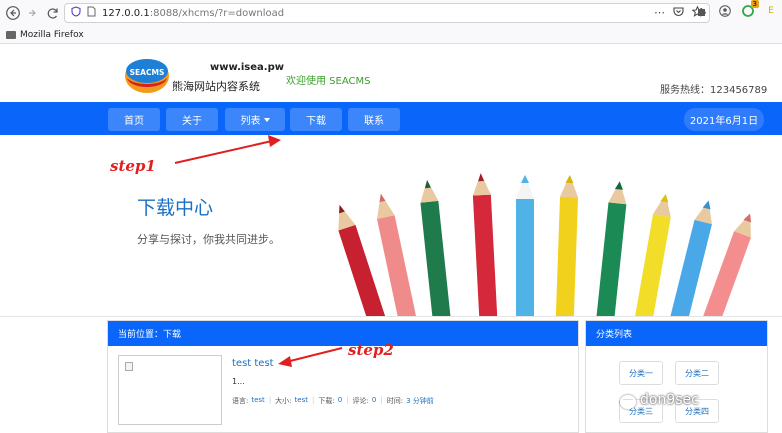 The image size is (782, 433). I want to click on bookmark-mozilla-firefox: Mozilla Firefox, so click(52, 35).